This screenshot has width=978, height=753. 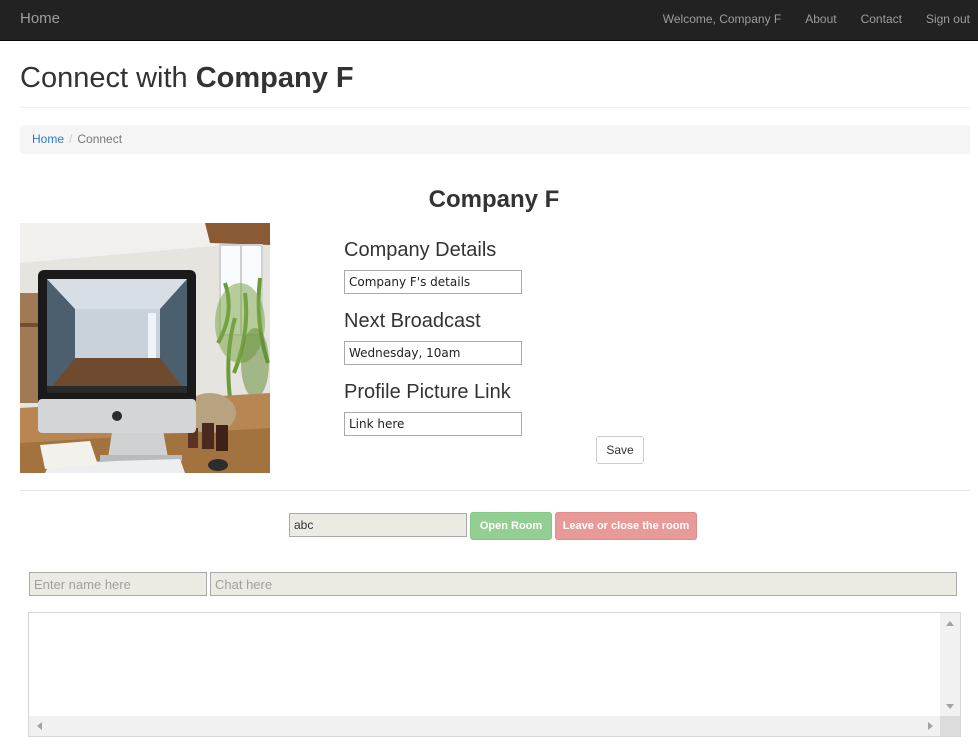 I want to click on nav-brand-home-link: Home, so click(x=40, y=18).